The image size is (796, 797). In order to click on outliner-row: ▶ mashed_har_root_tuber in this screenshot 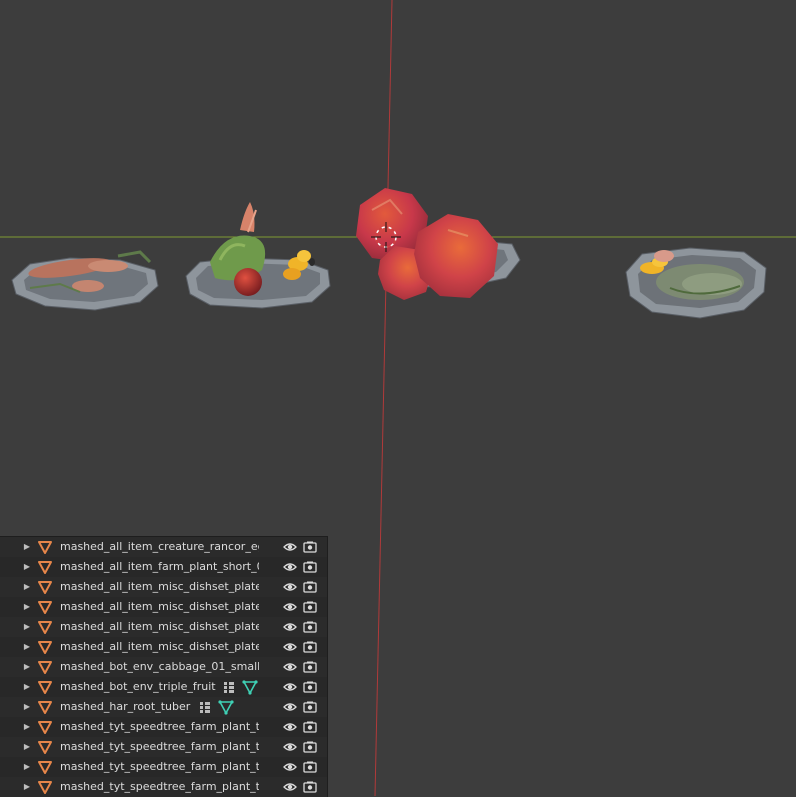, I will do `click(163, 707)`.